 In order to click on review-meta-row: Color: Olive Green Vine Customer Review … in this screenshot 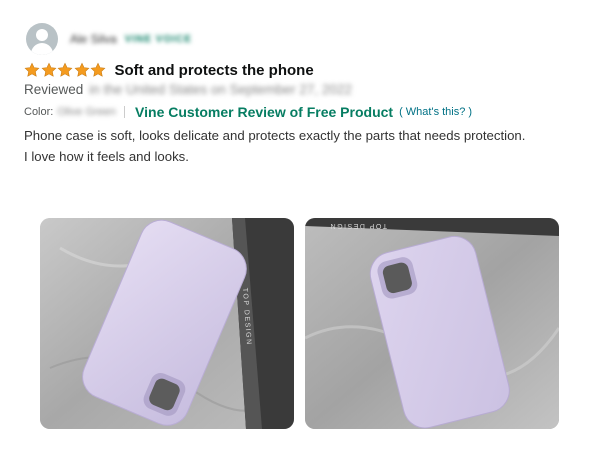, I will do `click(248, 112)`.